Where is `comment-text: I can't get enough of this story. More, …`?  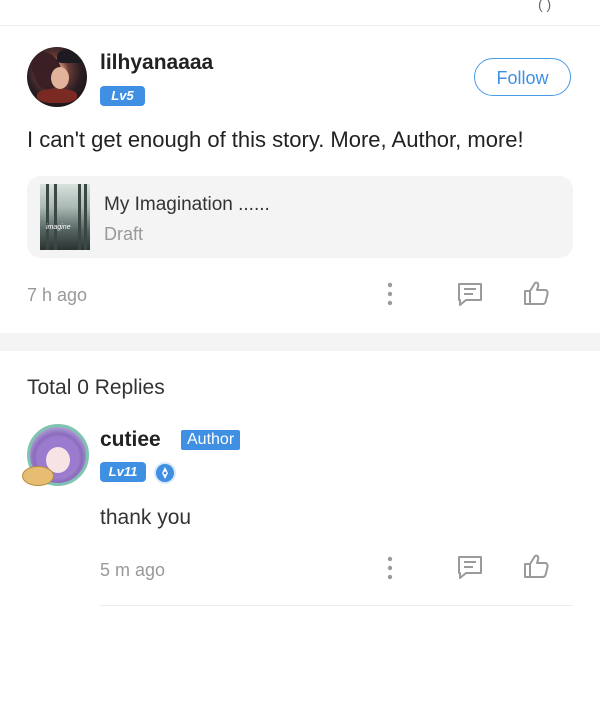
comment-text: I can't get enough of this story. More, … is located at coordinates (275, 139).